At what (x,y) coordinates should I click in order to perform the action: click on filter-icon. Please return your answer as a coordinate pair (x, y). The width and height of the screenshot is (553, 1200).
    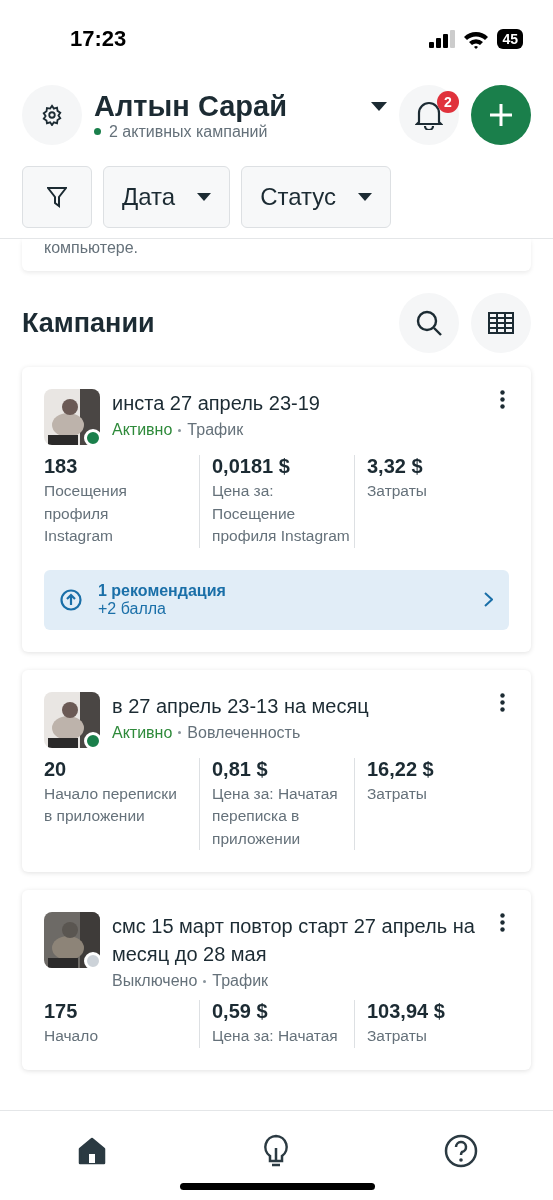
    Looking at the image, I should click on (57, 197).